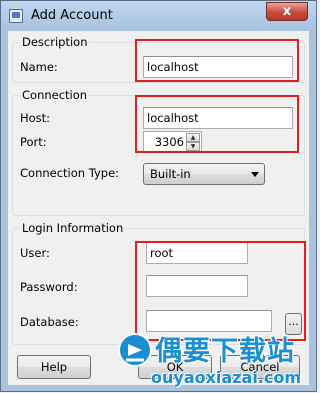 The image size is (320, 393). What do you see at coordinates (169, 142) in the screenshot?
I see `port-value: 3306` at bounding box center [169, 142].